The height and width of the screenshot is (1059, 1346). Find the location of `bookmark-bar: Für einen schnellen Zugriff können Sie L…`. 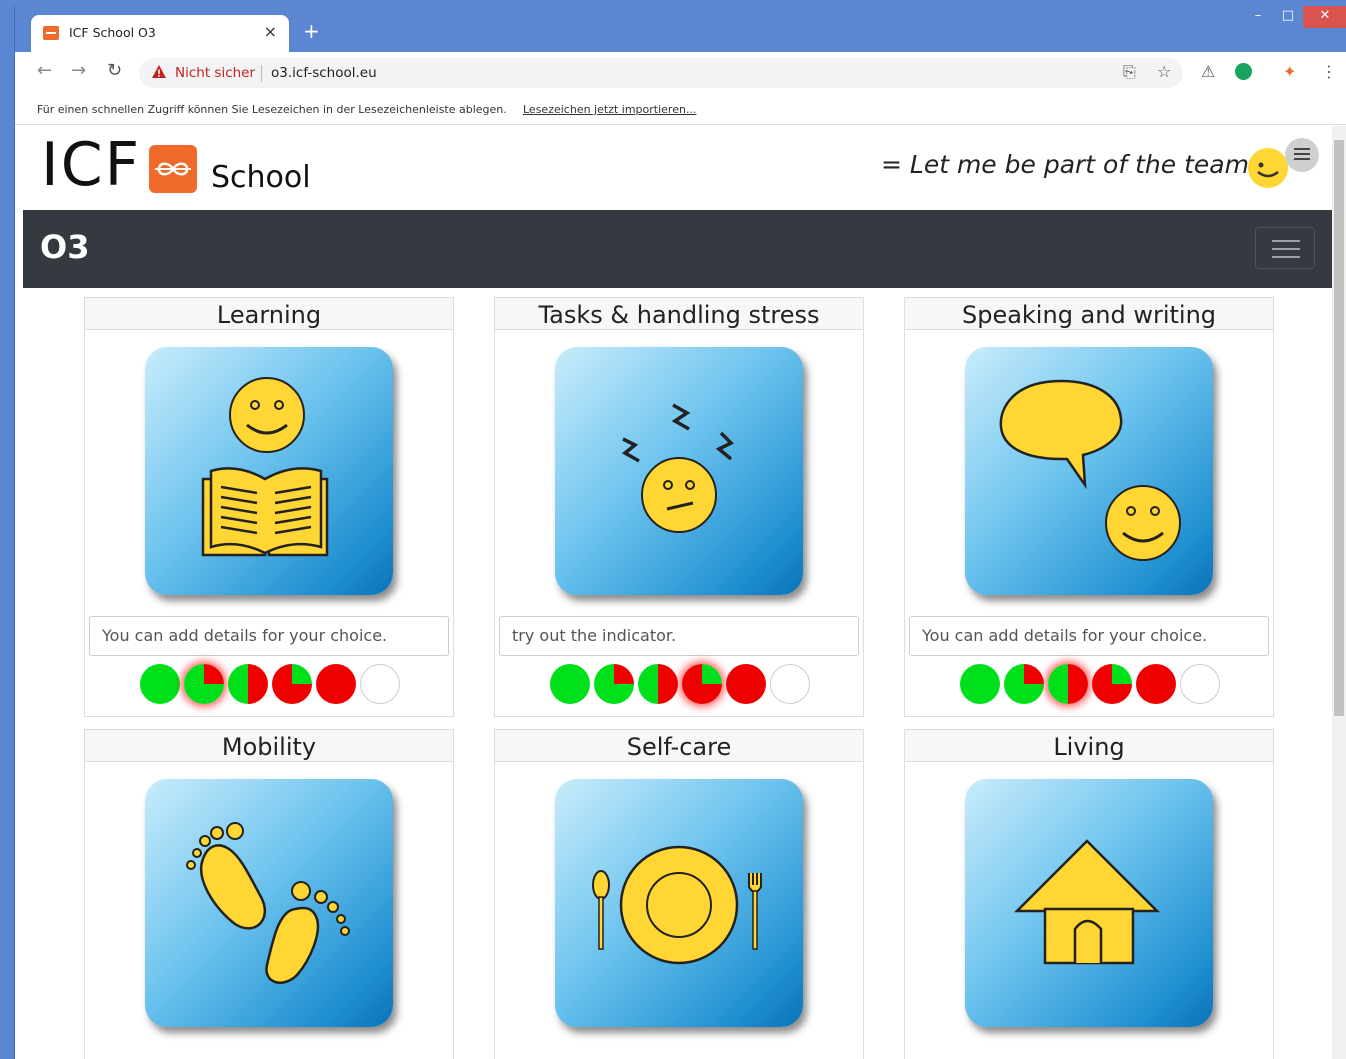

bookmark-bar: Für einen schnellen Zugriff können Sie L… is located at coordinates (680, 108).